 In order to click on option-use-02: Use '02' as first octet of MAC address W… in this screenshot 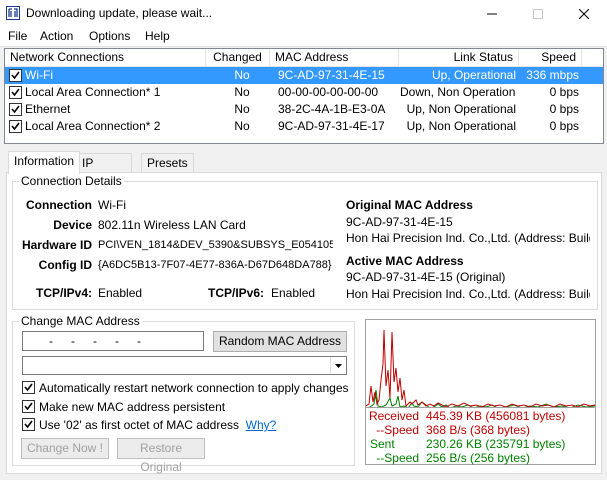, I will do `click(182, 425)`.